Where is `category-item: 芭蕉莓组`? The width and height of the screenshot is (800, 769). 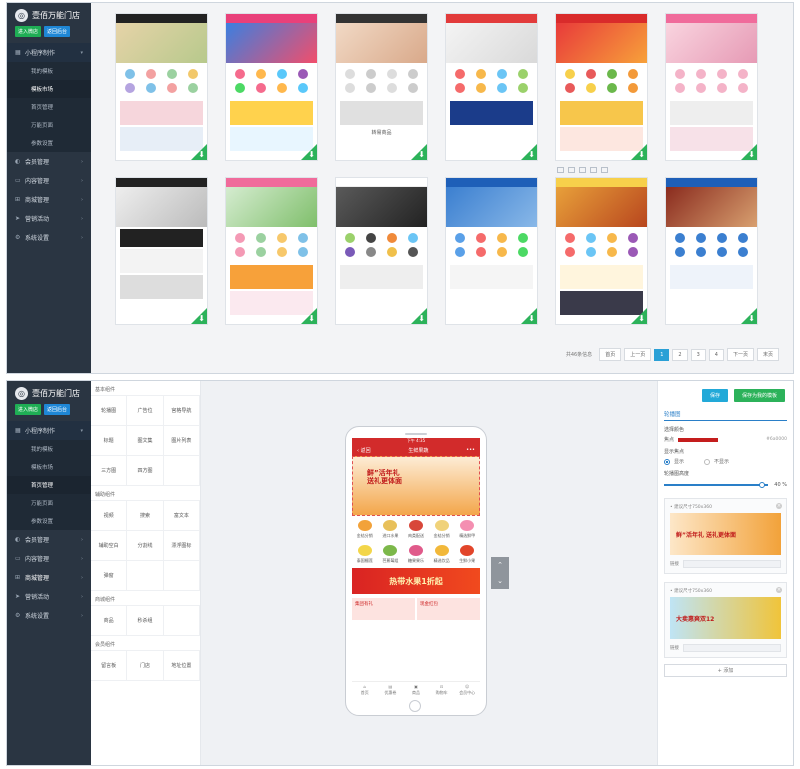 category-item: 芭蕉莓组 is located at coordinates (391, 554).